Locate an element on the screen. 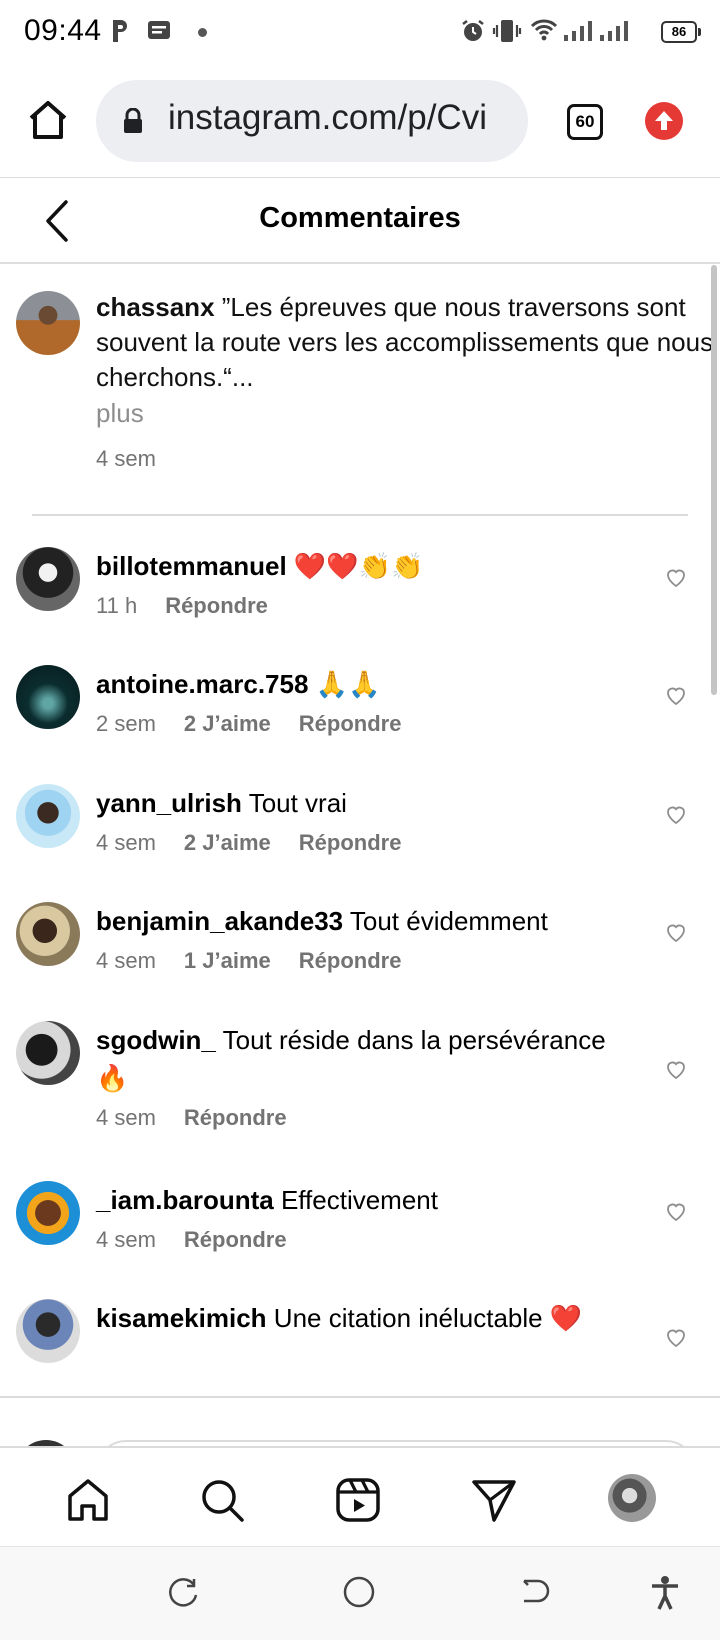  comment-text: billotemmanuel ❤️❤️👏👏 is located at coordinates (366, 566).